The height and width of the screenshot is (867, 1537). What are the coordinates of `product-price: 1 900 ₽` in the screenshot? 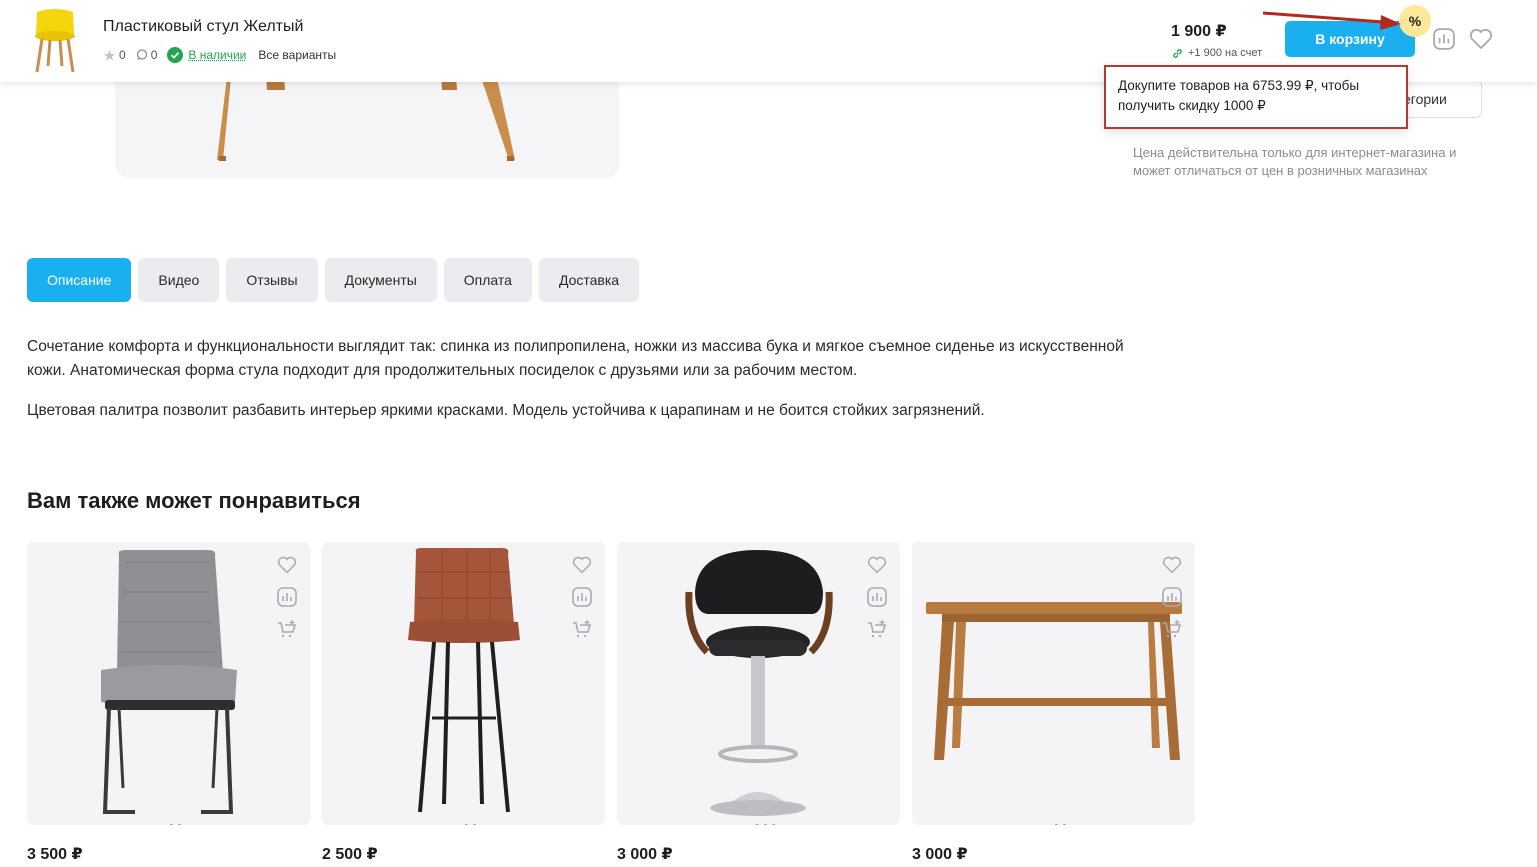 It's located at (1199, 31).